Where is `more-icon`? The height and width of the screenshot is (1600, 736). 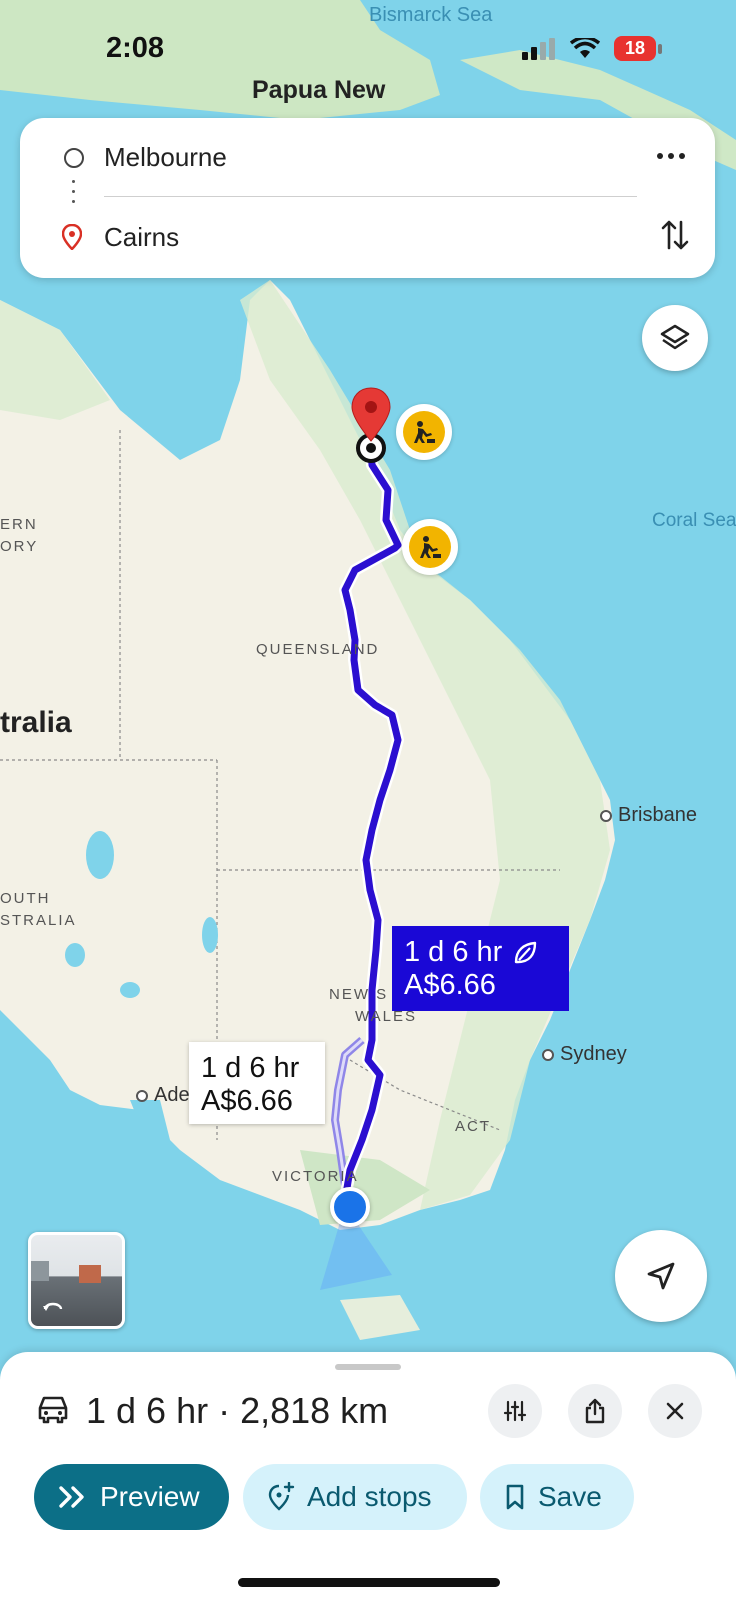 more-icon is located at coordinates (671, 156).